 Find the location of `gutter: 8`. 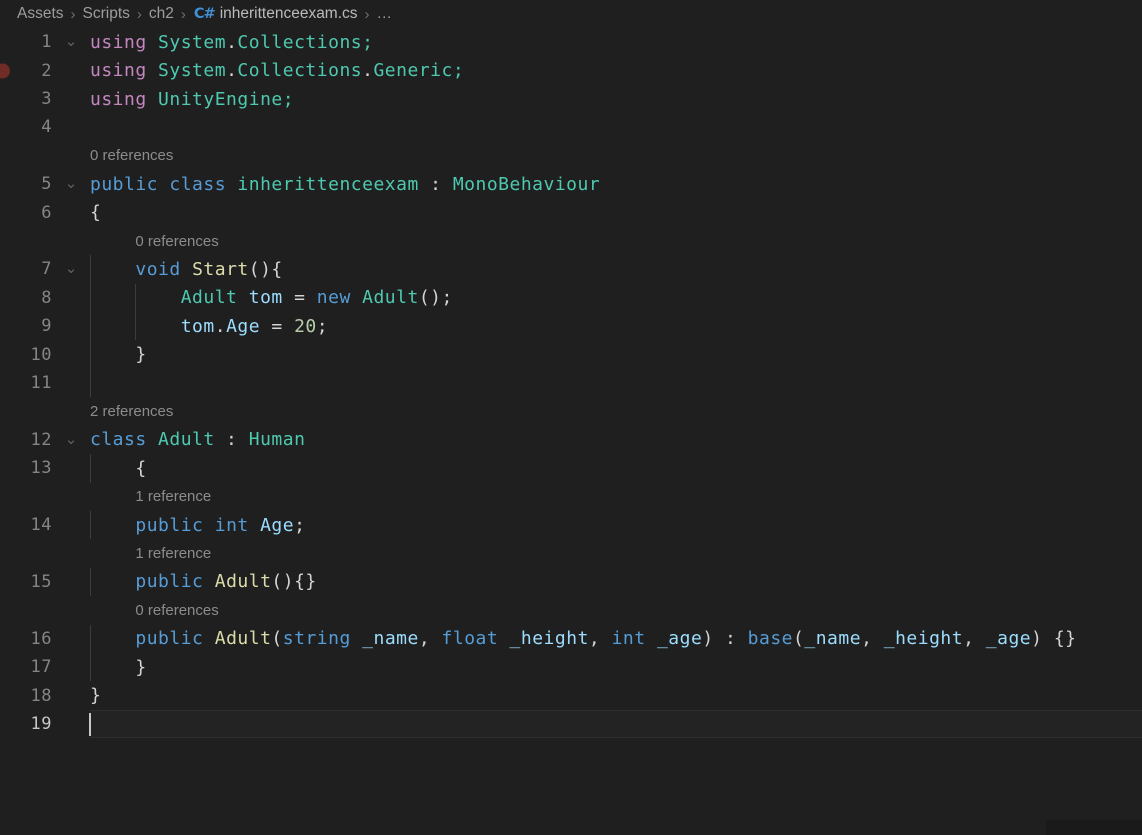

gutter: 8 is located at coordinates (45, 298).